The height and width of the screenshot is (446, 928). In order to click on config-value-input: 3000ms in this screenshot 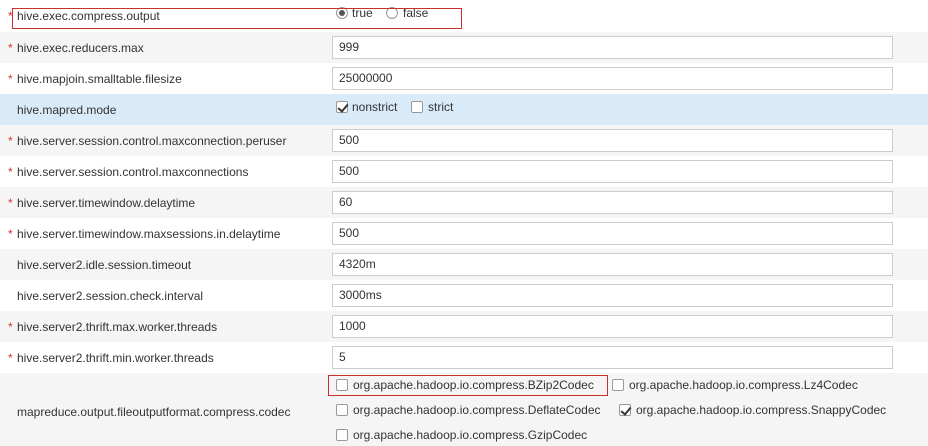, I will do `click(612, 295)`.